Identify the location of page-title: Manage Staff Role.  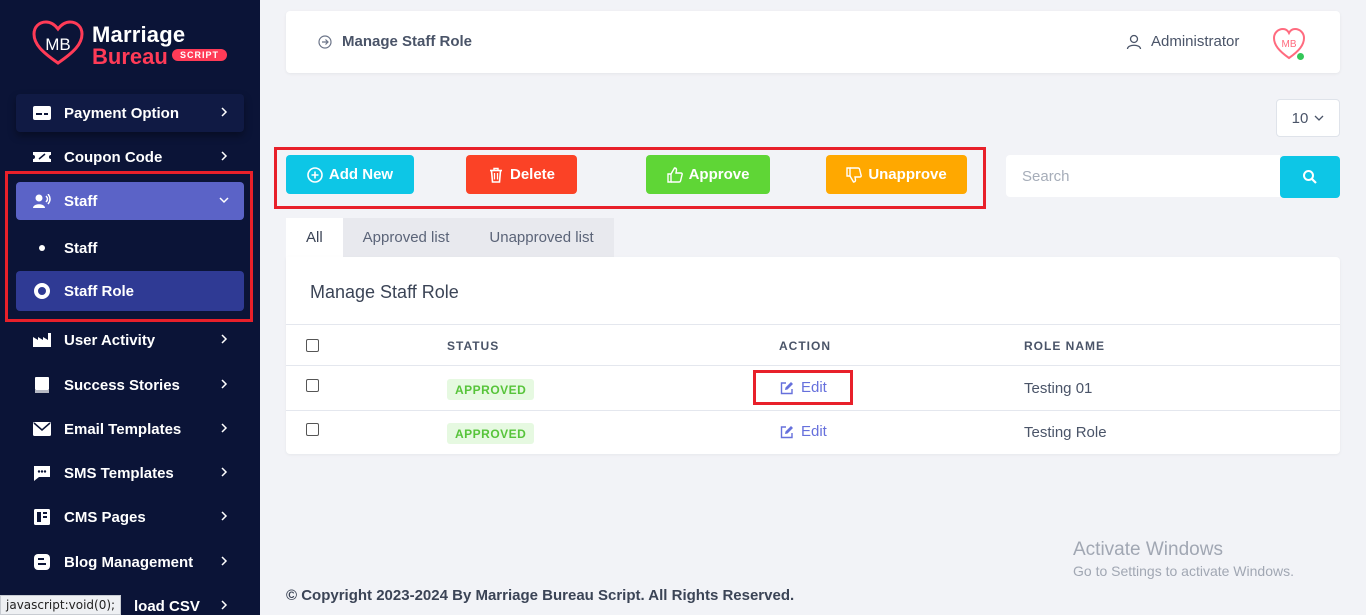
(407, 41).